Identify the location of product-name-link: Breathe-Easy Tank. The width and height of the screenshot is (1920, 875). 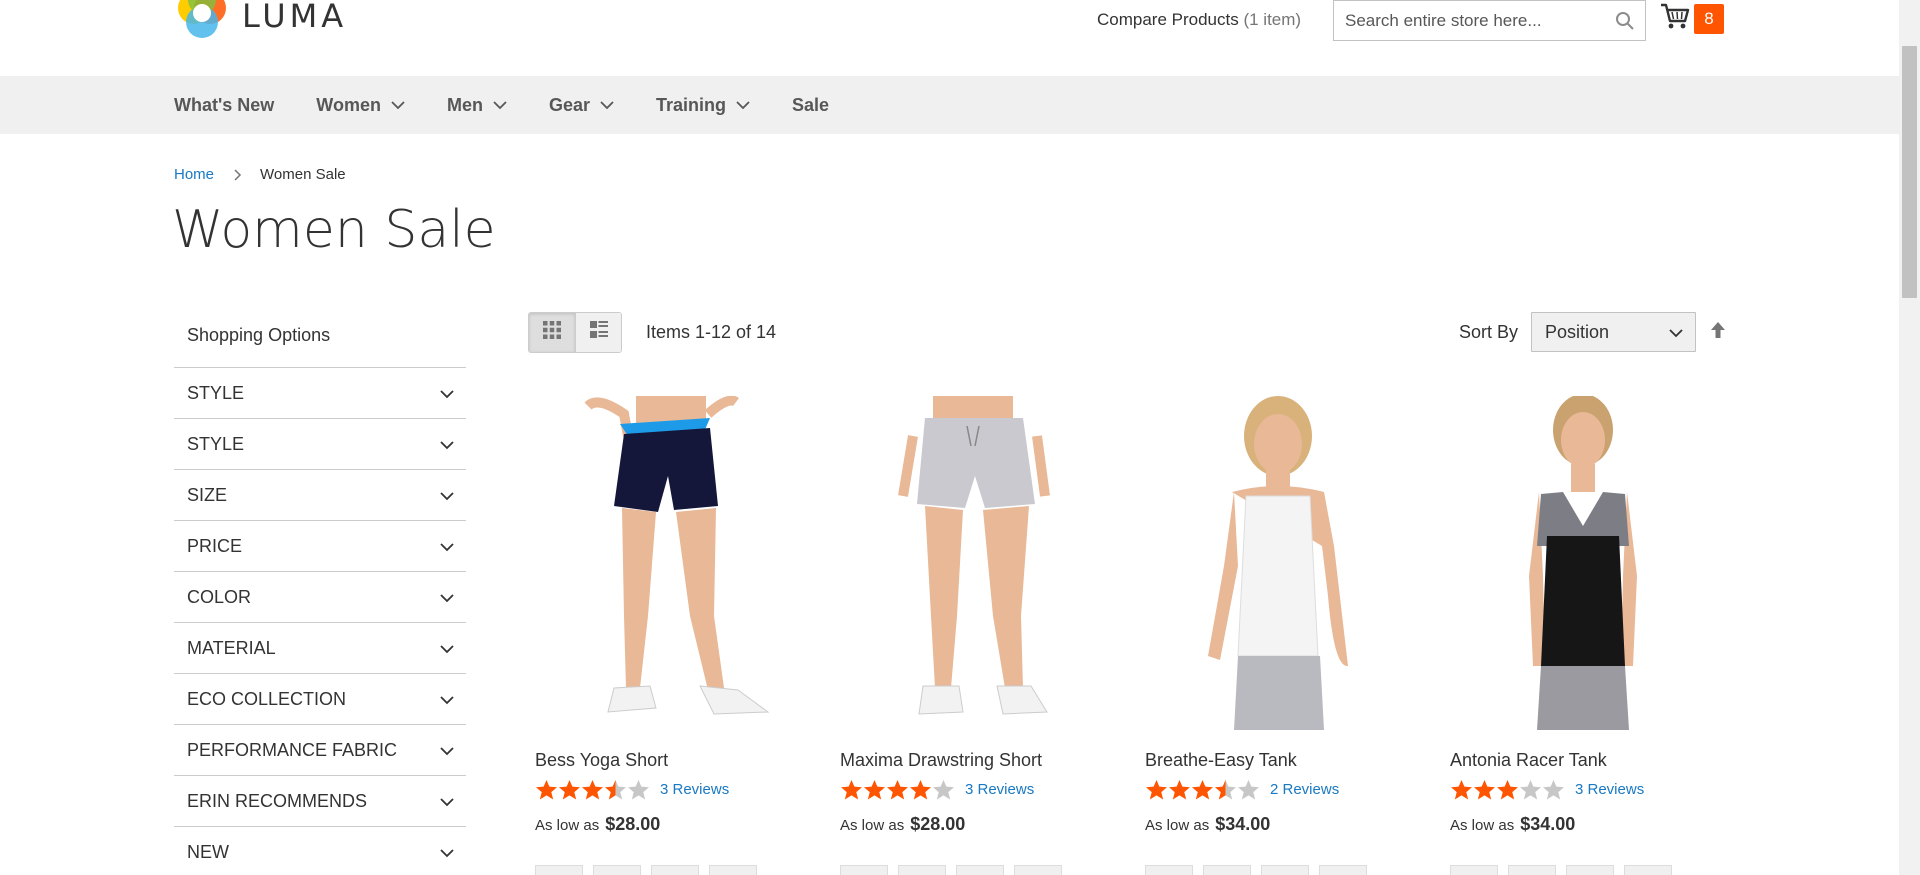
(1281, 760).